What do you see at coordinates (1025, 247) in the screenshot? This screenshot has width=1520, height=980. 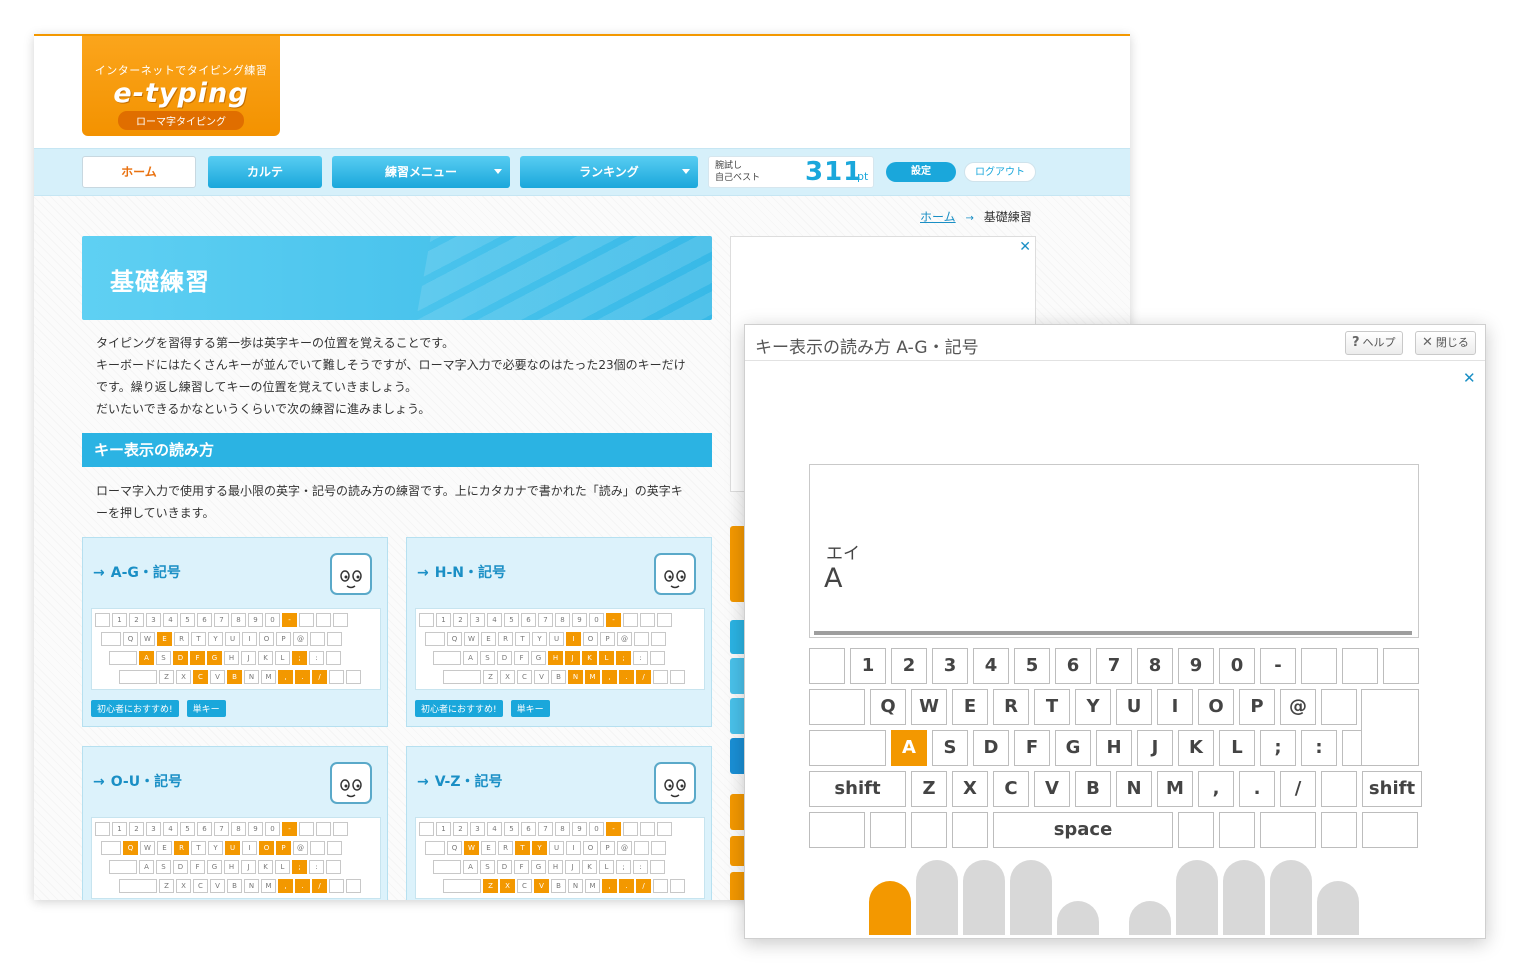 I see `close-ad-icon: ✕` at bounding box center [1025, 247].